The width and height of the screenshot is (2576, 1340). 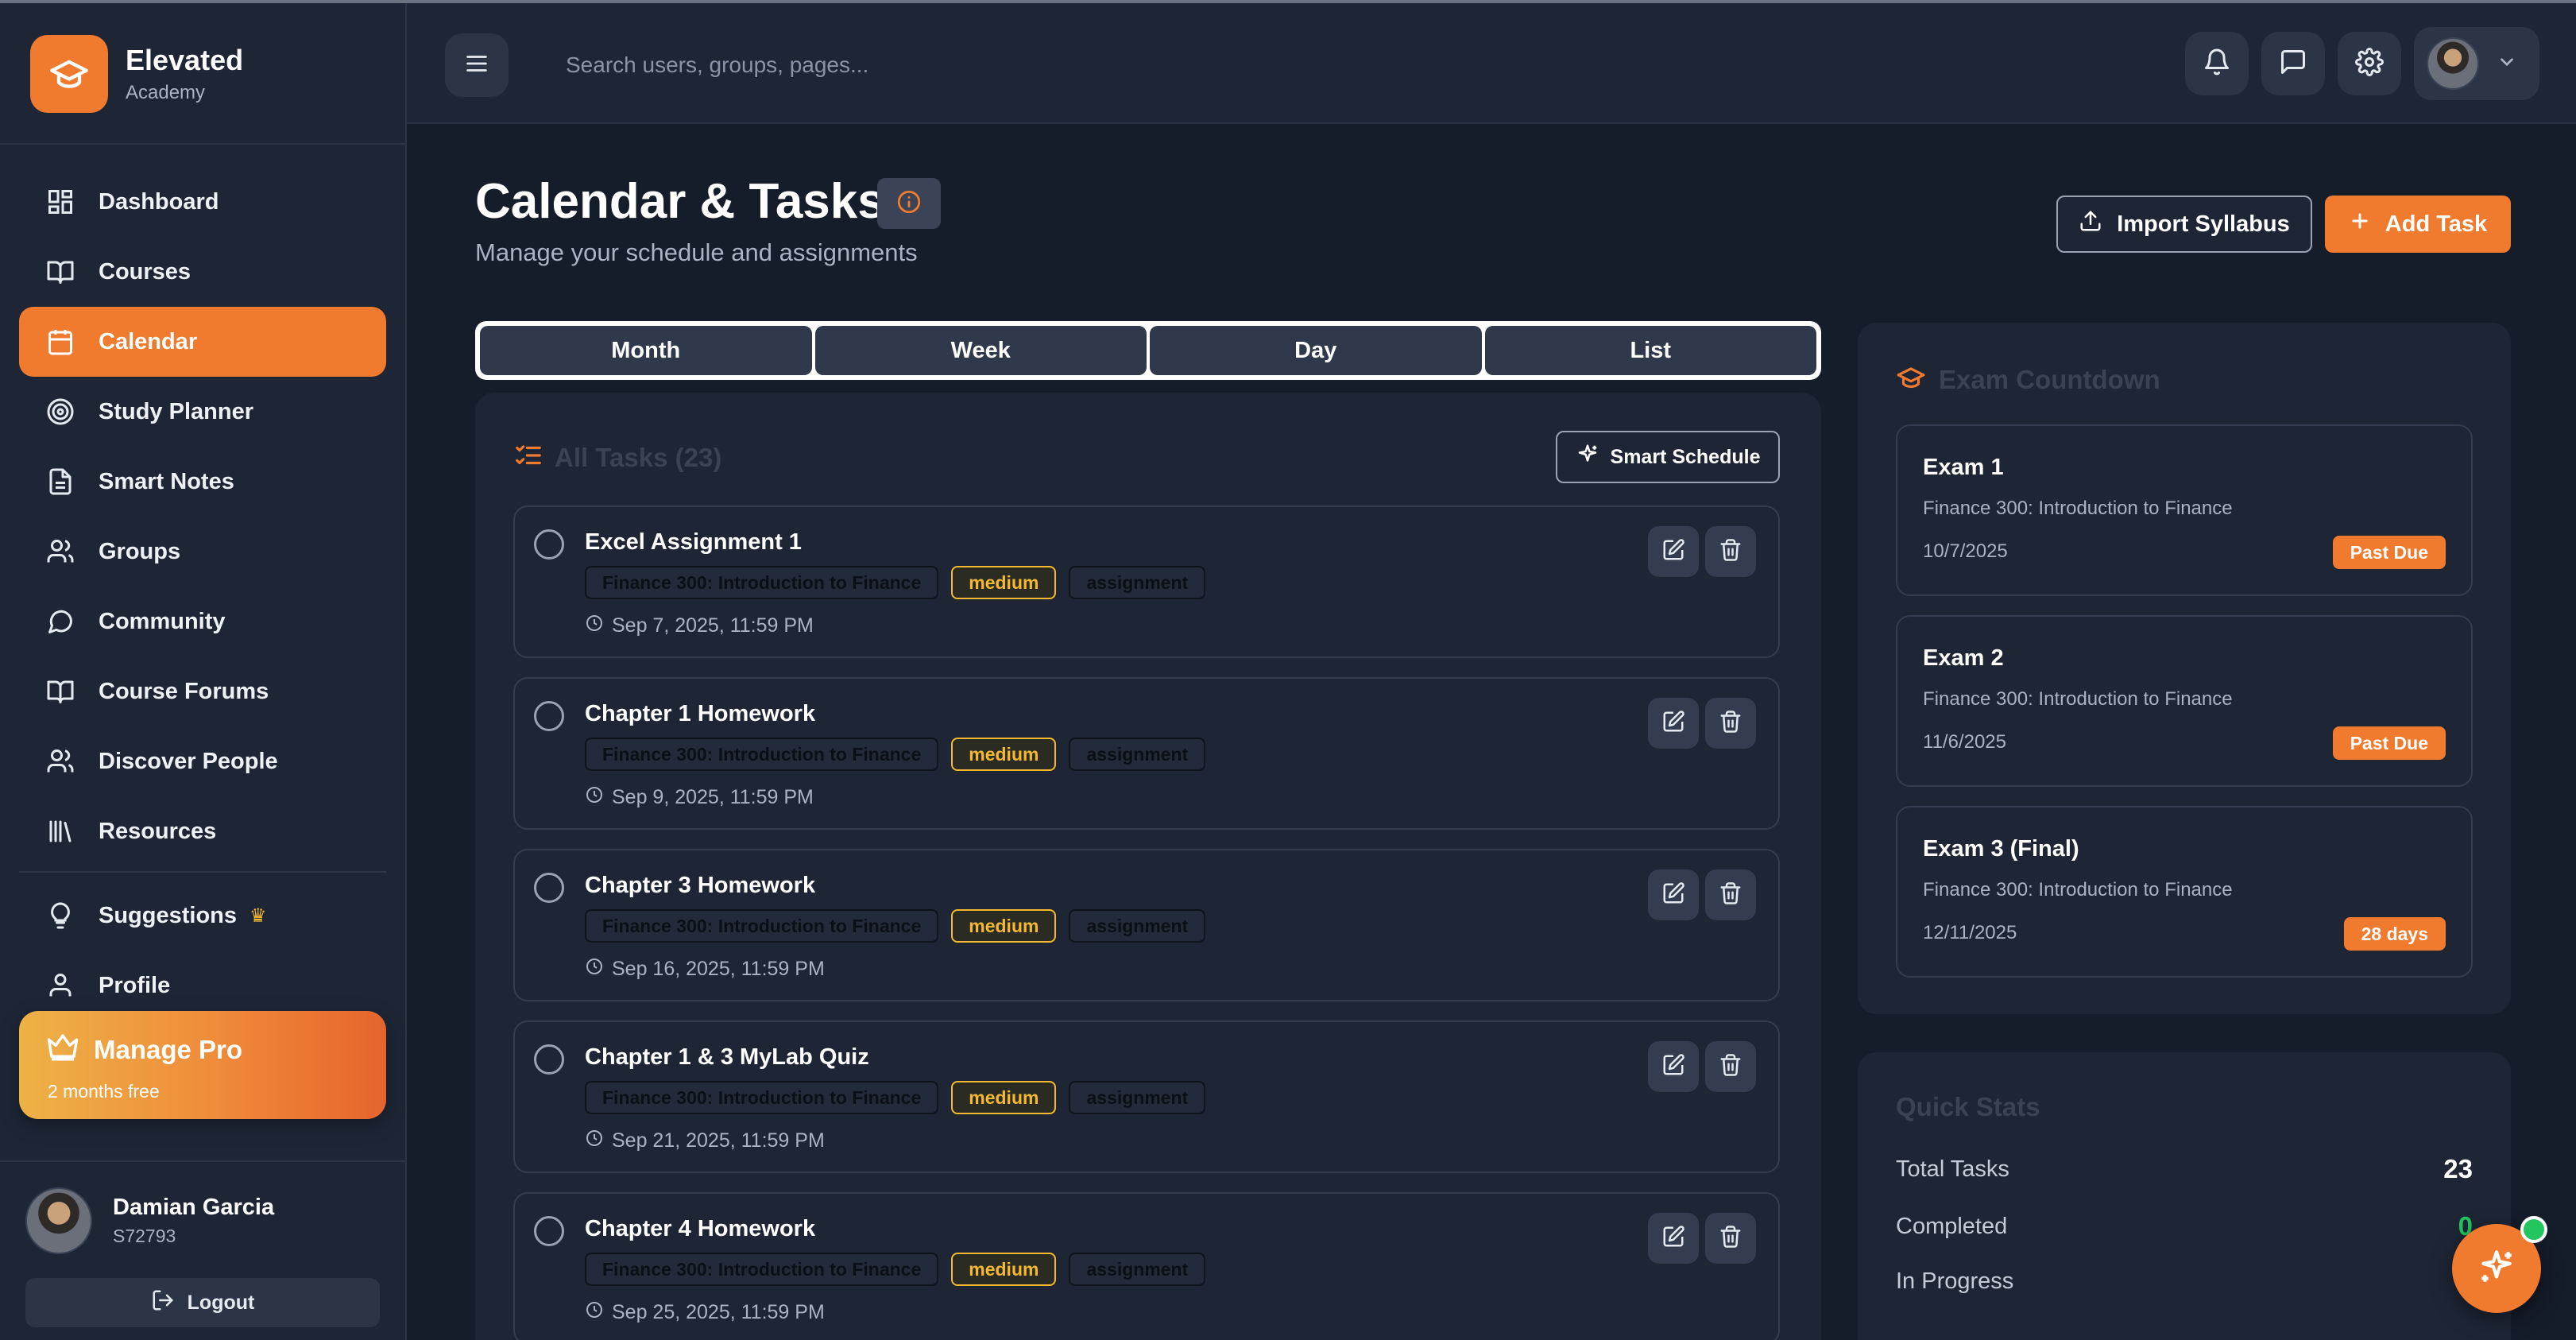 What do you see at coordinates (713, 625) in the screenshot?
I see `task-due-date: Sep 7, 2025, 11:59 PM` at bounding box center [713, 625].